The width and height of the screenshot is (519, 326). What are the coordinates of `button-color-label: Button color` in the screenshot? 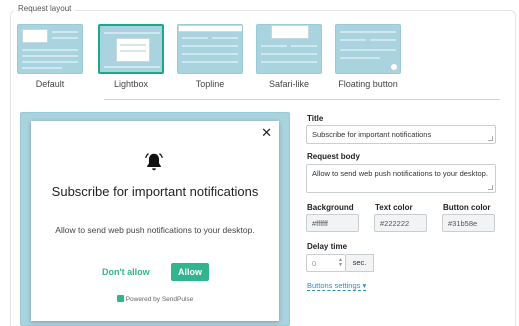 It's located at (467, 207).